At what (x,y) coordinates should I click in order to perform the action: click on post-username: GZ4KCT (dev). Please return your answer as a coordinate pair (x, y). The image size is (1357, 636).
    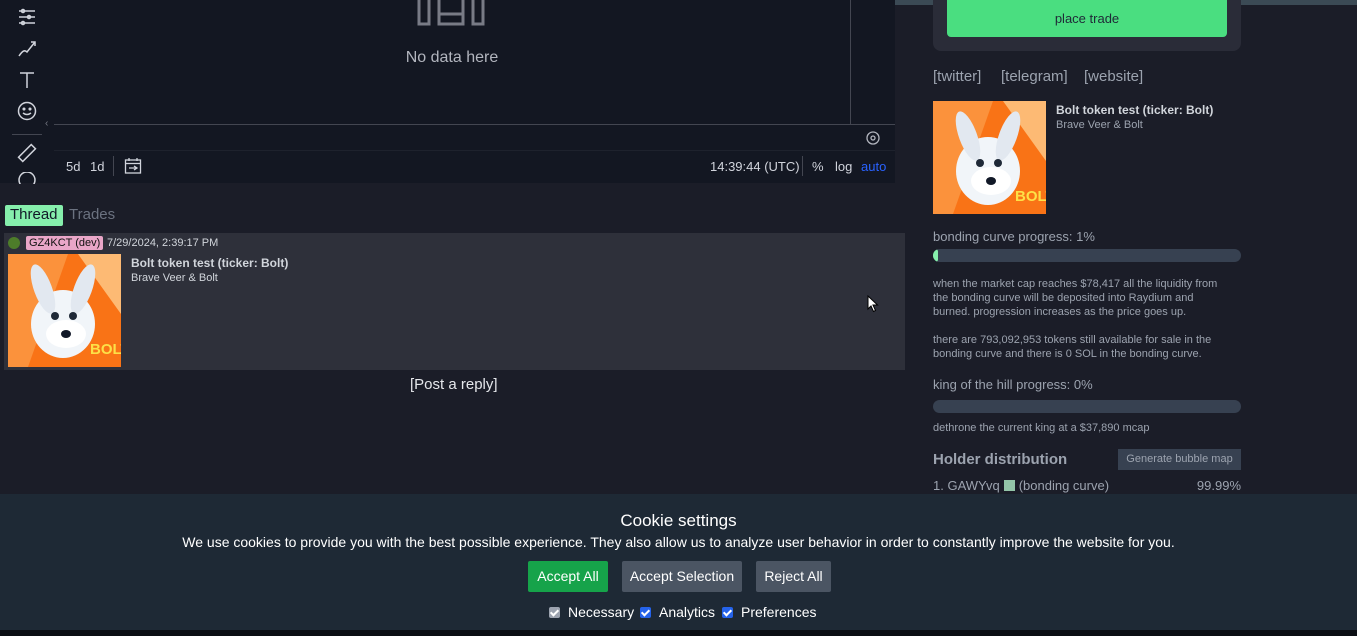
    Looking at the image, I should click on (65, 243).